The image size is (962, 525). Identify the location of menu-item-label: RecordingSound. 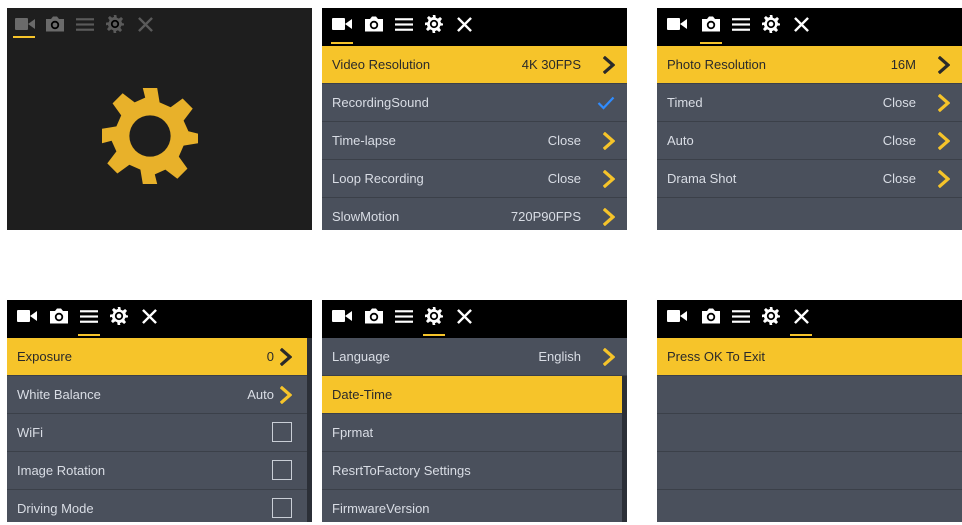
(380, 102).